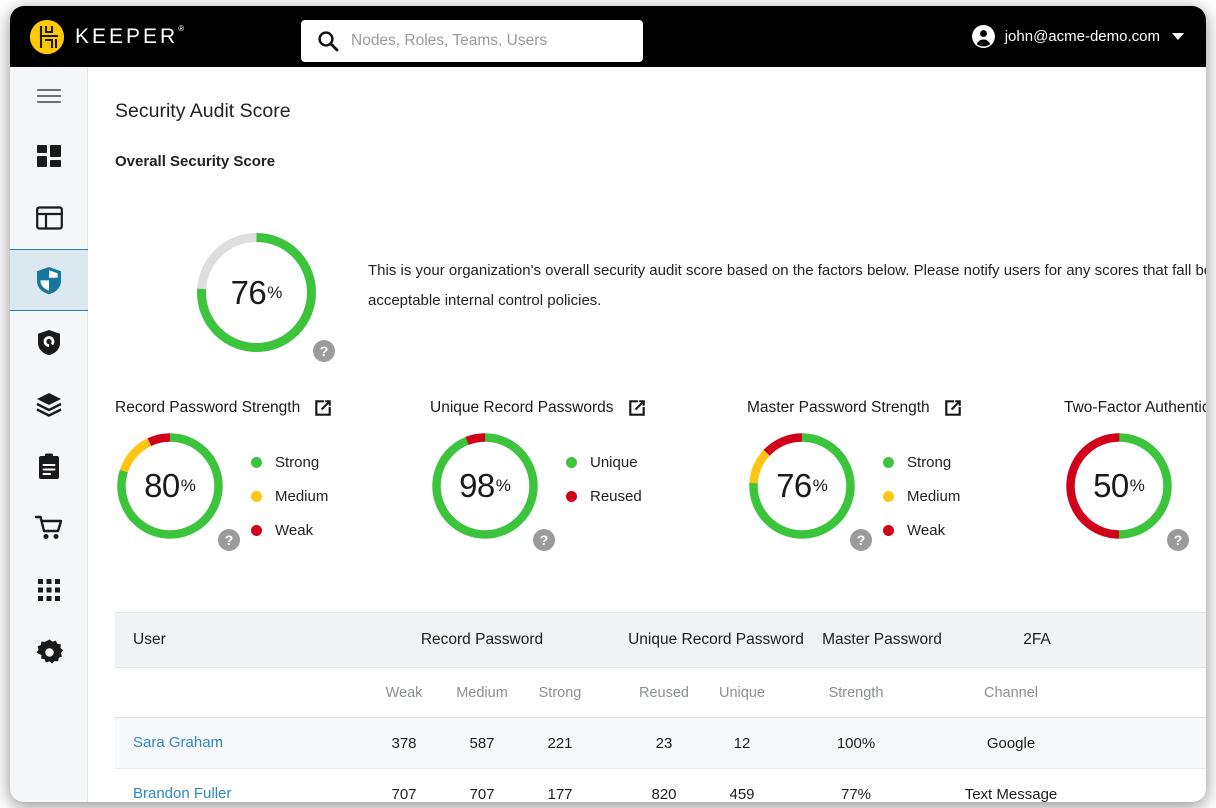  I want to click on sidebar-item-breachwatch, so click(49, 342).